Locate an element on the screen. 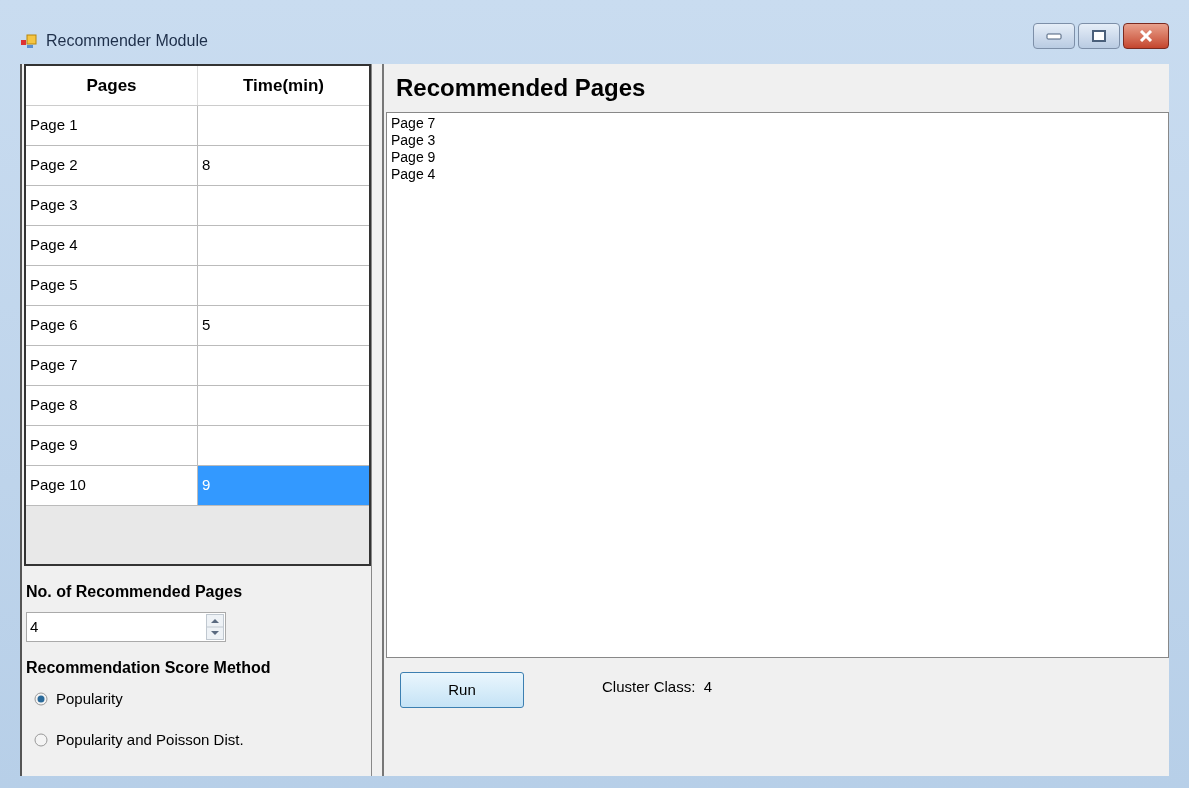 The height and width of the screenshot is (788, 1189). table-cell: Page 2 is located at coordinates (112, 166).